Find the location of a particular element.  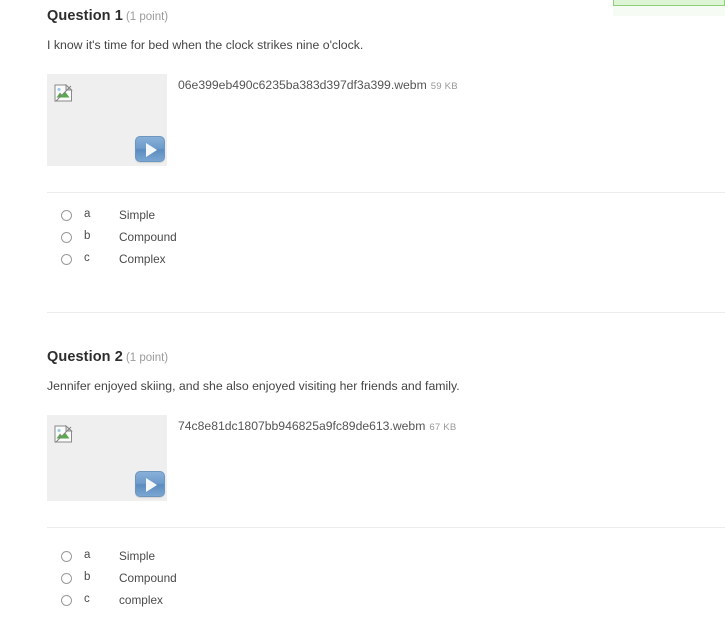

question-header: Question 2 (1 point) is located at coordinates (107, 357).